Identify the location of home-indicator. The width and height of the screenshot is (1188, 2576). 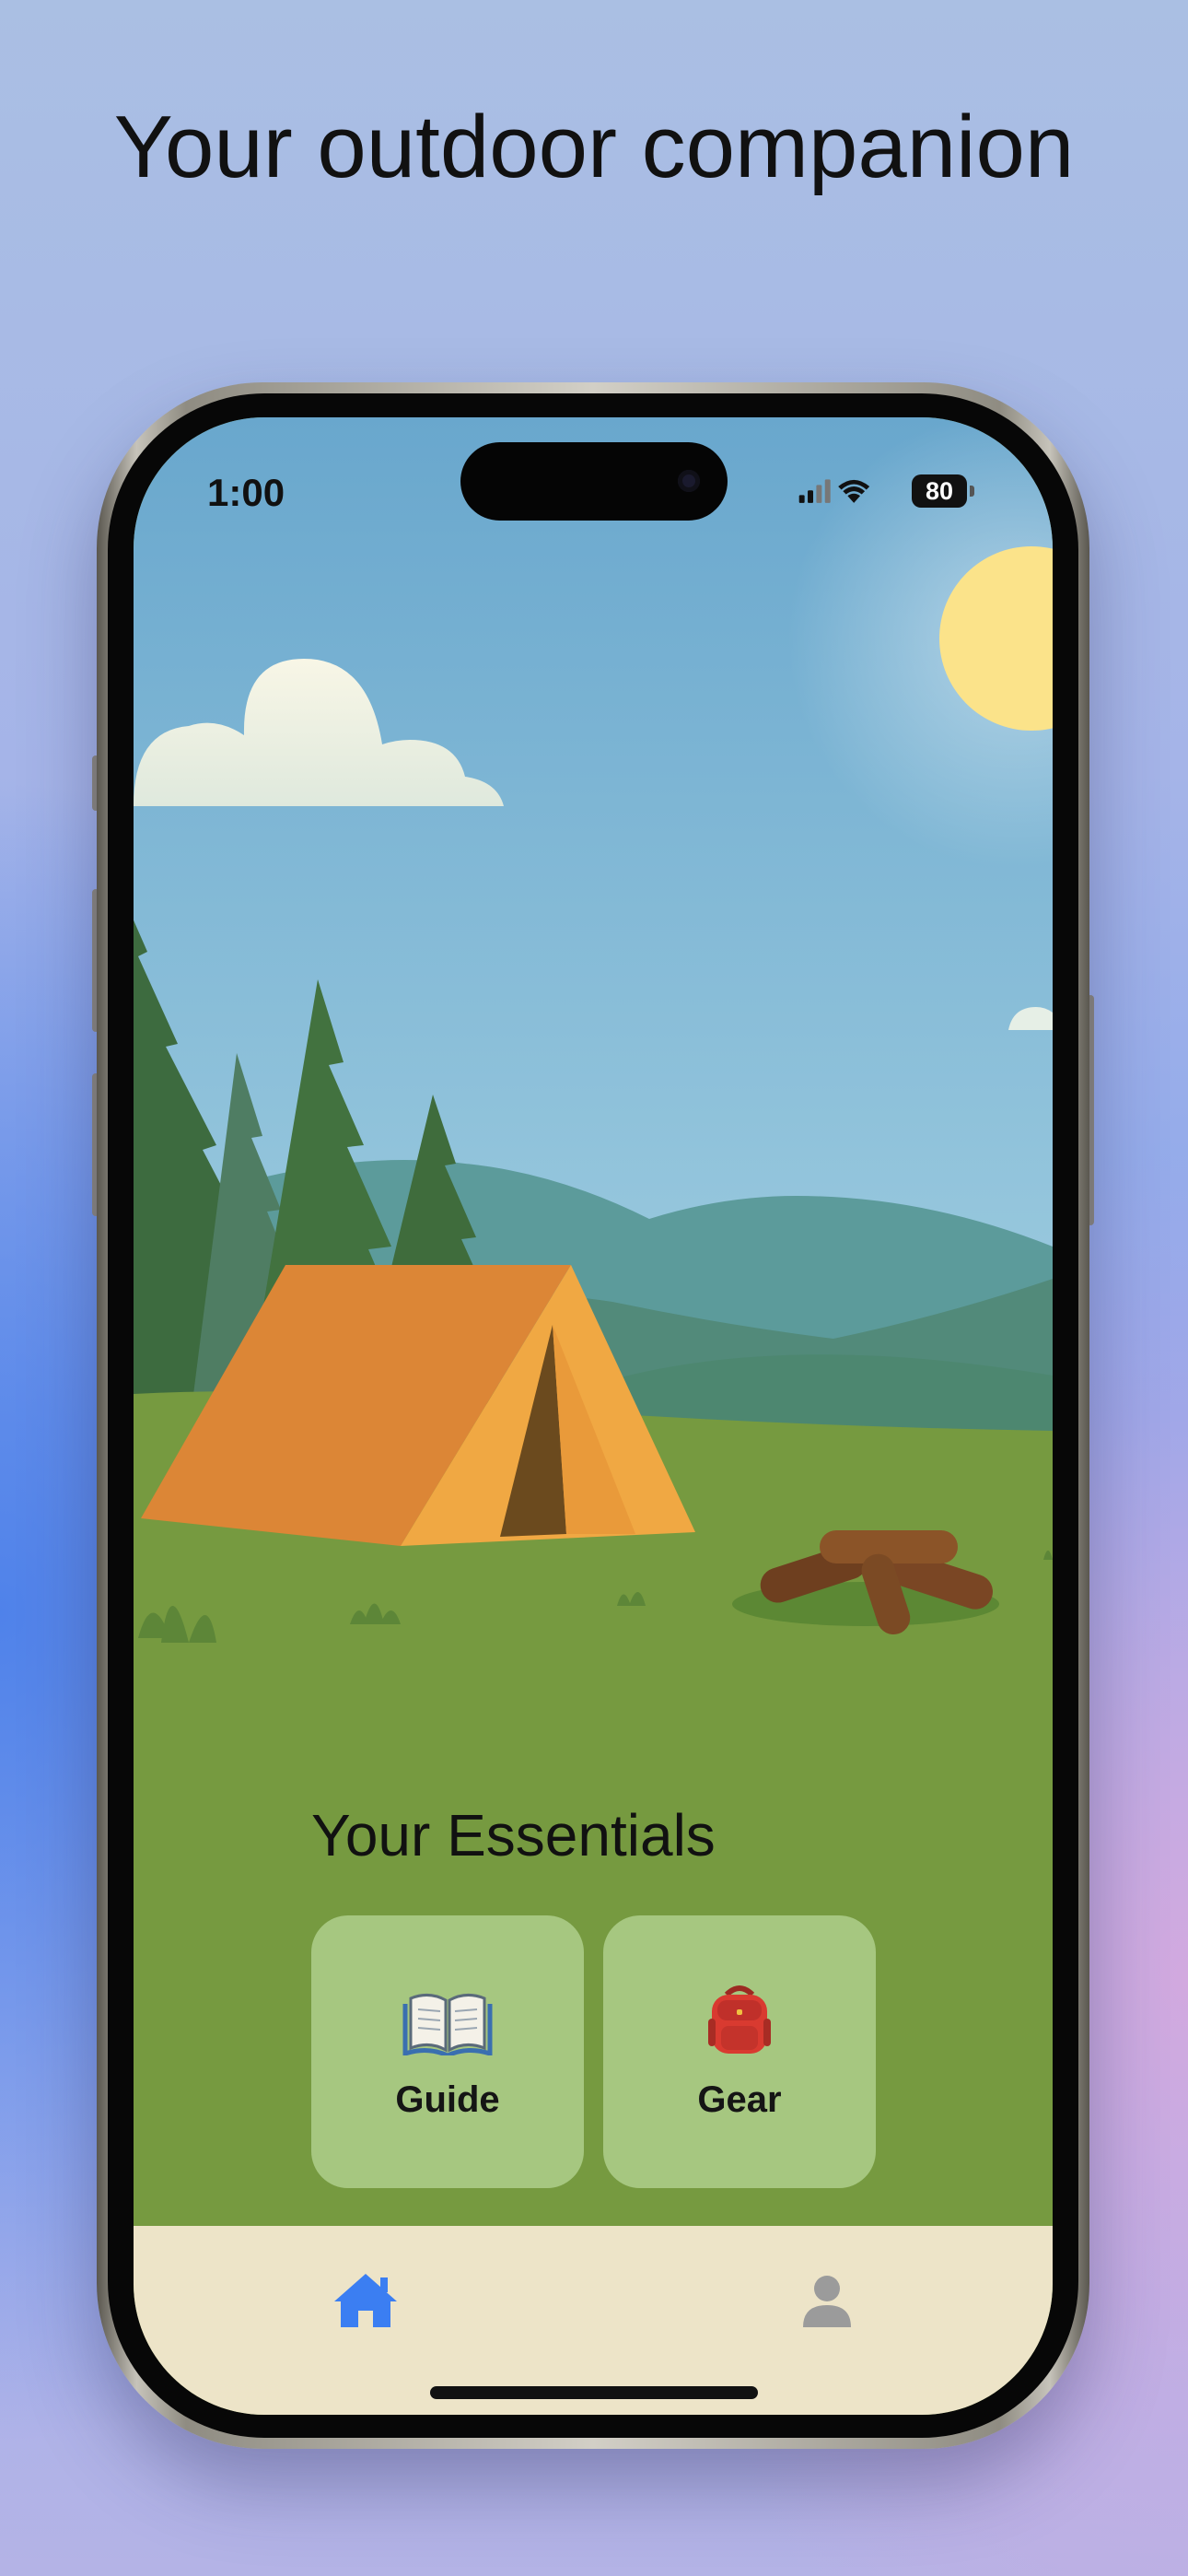
(594, 2392).